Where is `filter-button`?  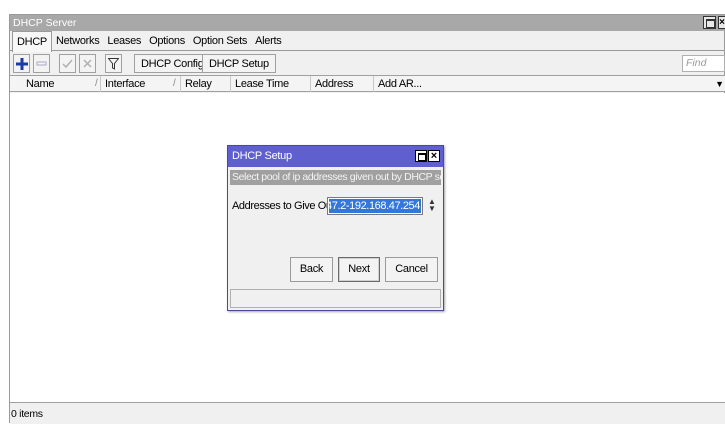
filter-button is located at coordinates (113, 63).